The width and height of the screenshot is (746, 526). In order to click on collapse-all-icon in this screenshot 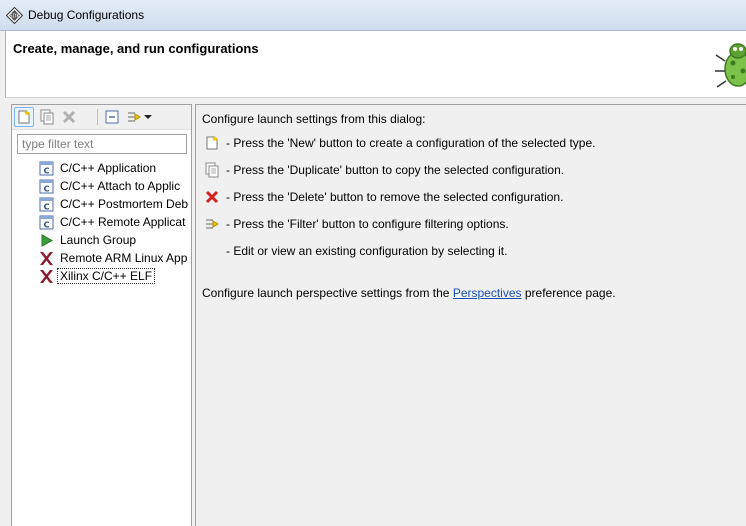, I will do `click(112, 117)`.